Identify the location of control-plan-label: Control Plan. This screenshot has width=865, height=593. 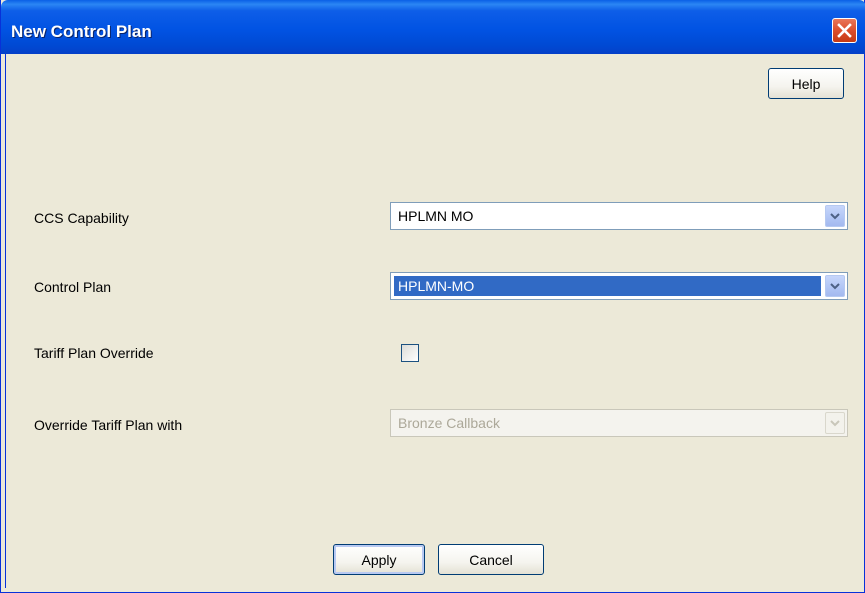
(73, 287).